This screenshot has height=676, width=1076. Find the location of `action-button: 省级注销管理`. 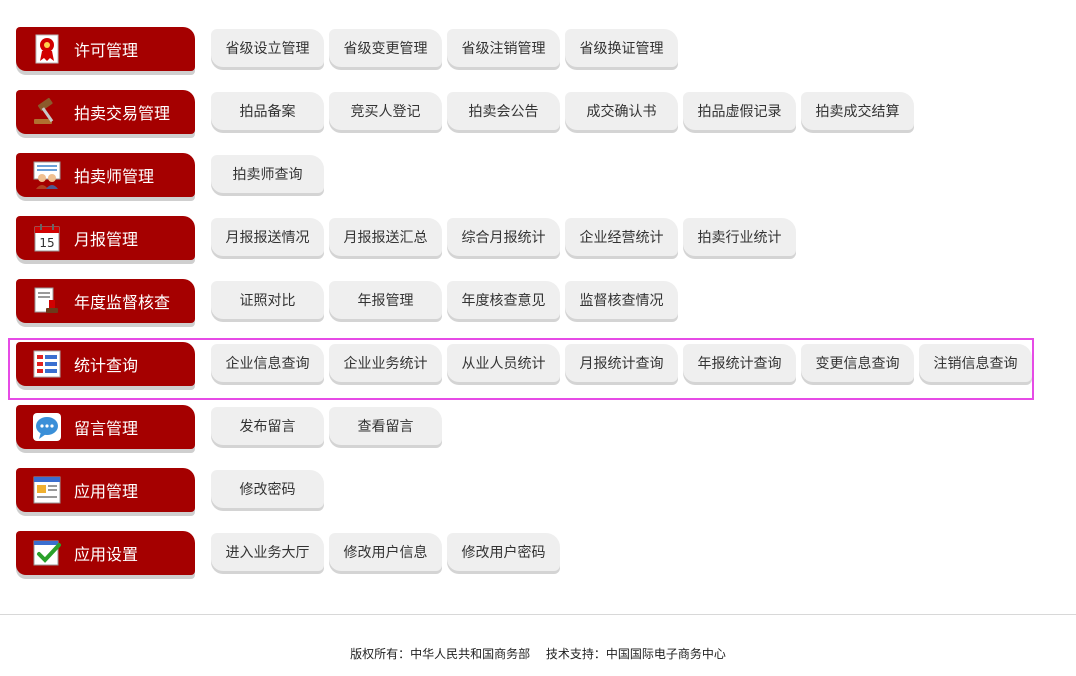

action-button: 省级注销管理 is located at coordinates (503, 48).